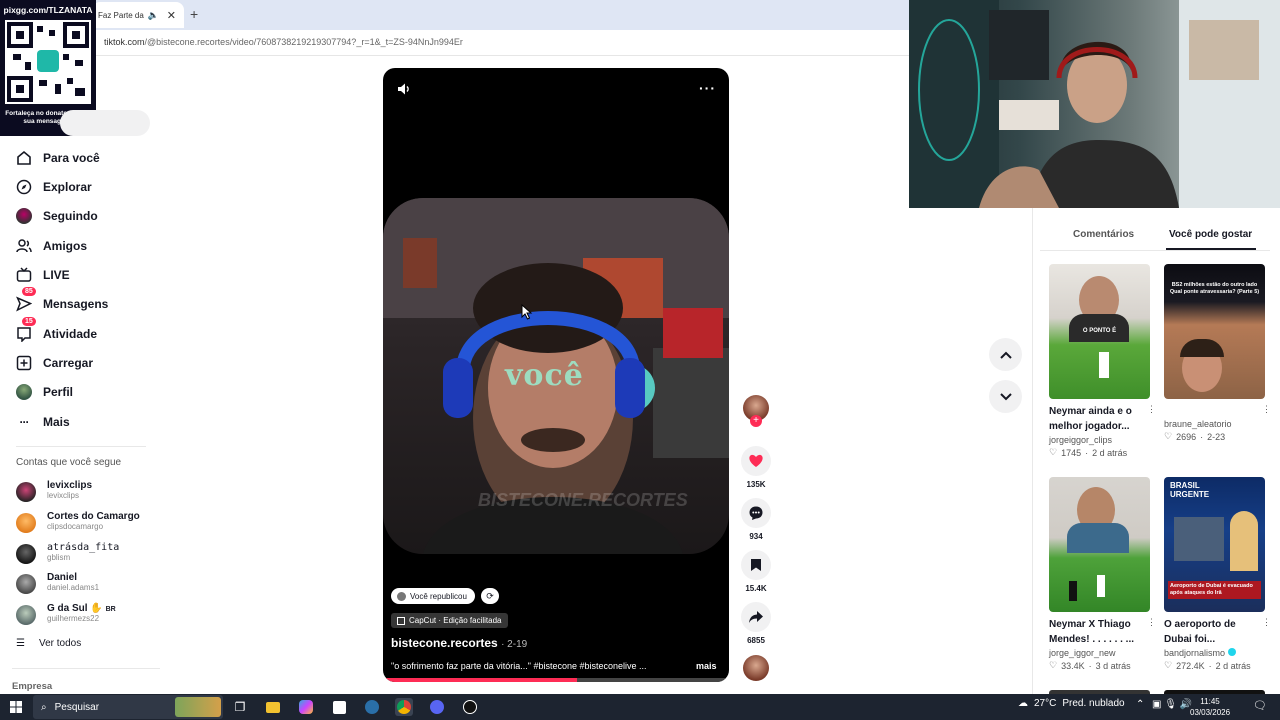 This screenshot has height=720, width=1280. I want to click on reposted-chip: Você republicou, so click(433, 596).